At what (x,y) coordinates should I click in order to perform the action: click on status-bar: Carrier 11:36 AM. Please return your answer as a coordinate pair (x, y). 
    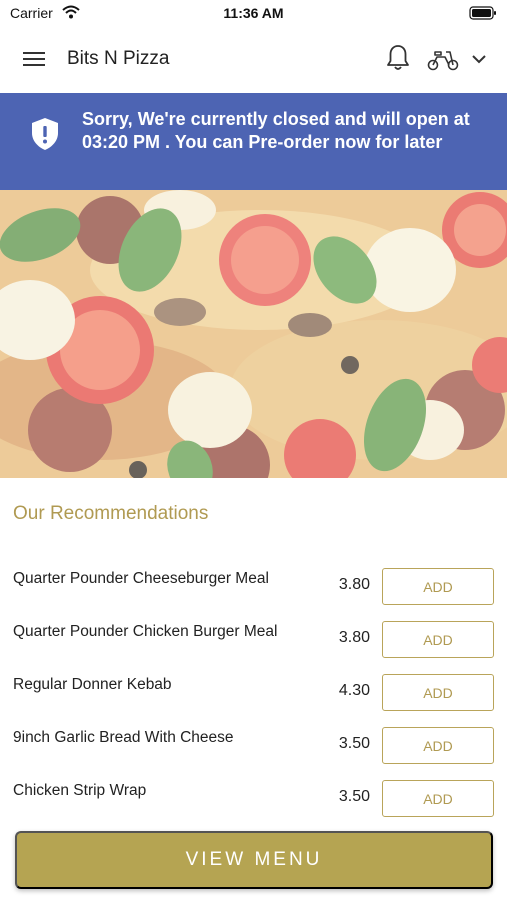
    Looking at the image, I should click on (253, 13).